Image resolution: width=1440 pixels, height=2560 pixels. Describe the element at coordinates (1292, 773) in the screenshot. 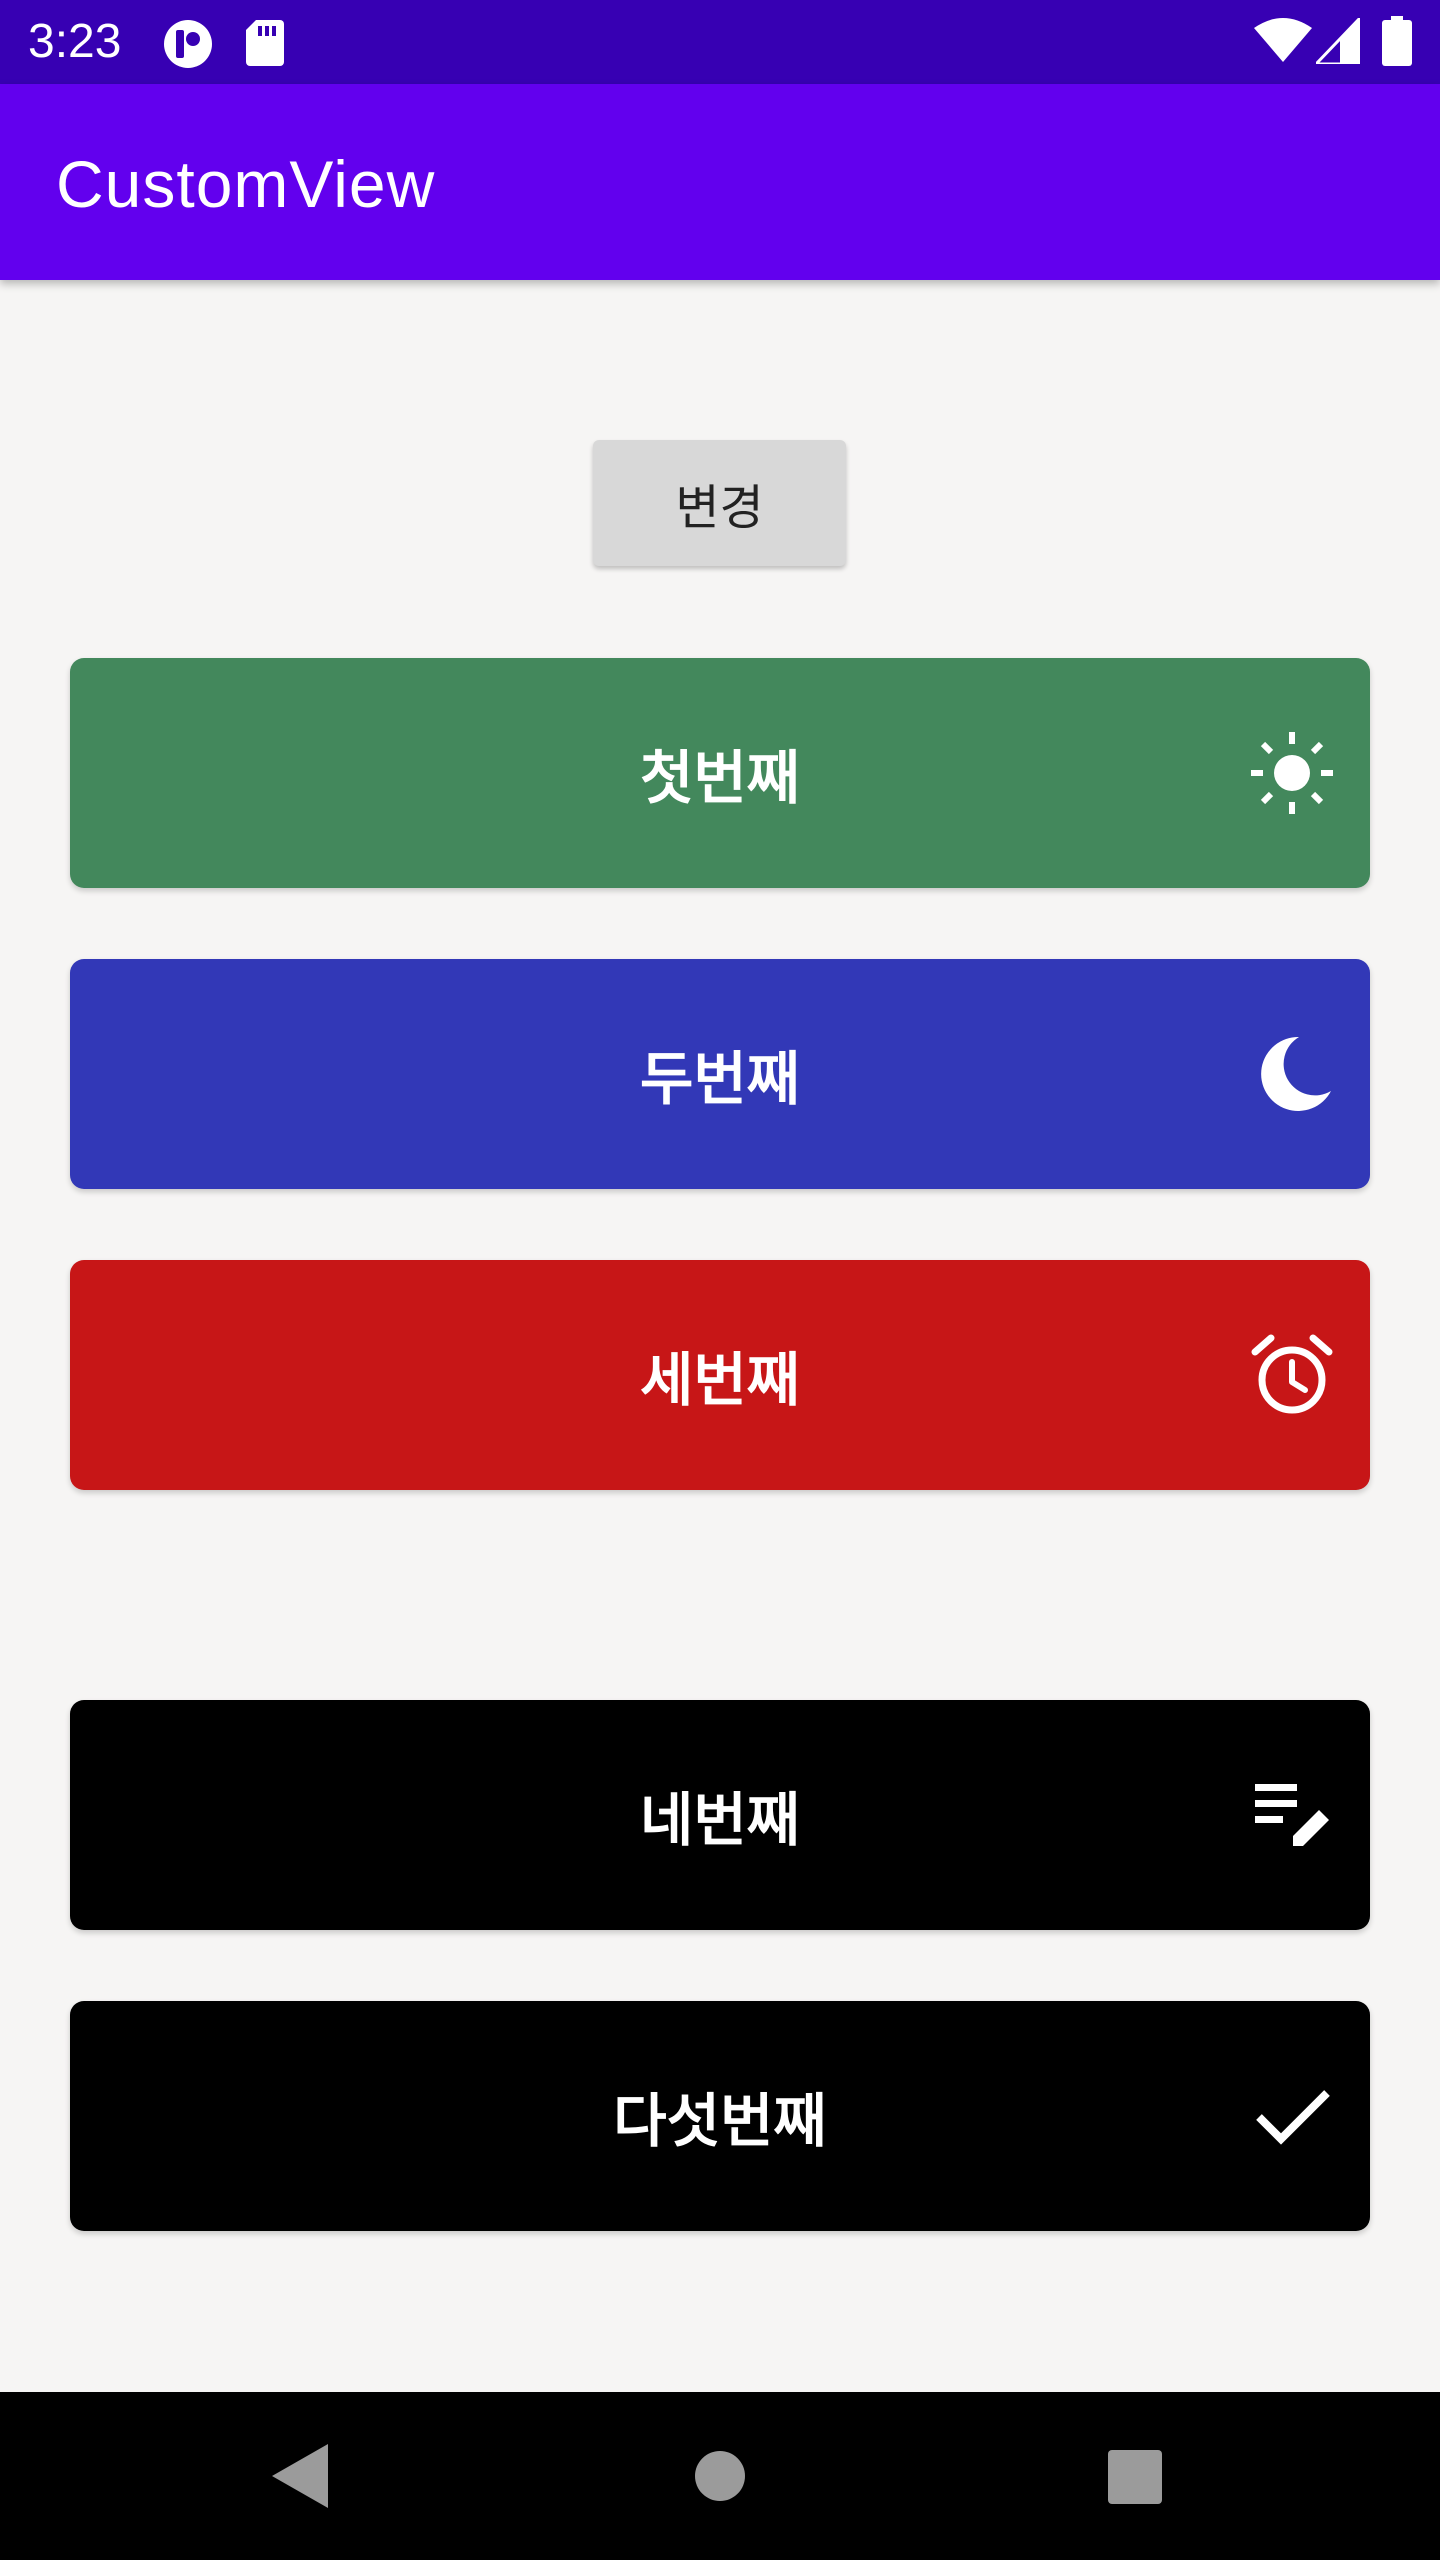

I see `sun-icon` at that location.